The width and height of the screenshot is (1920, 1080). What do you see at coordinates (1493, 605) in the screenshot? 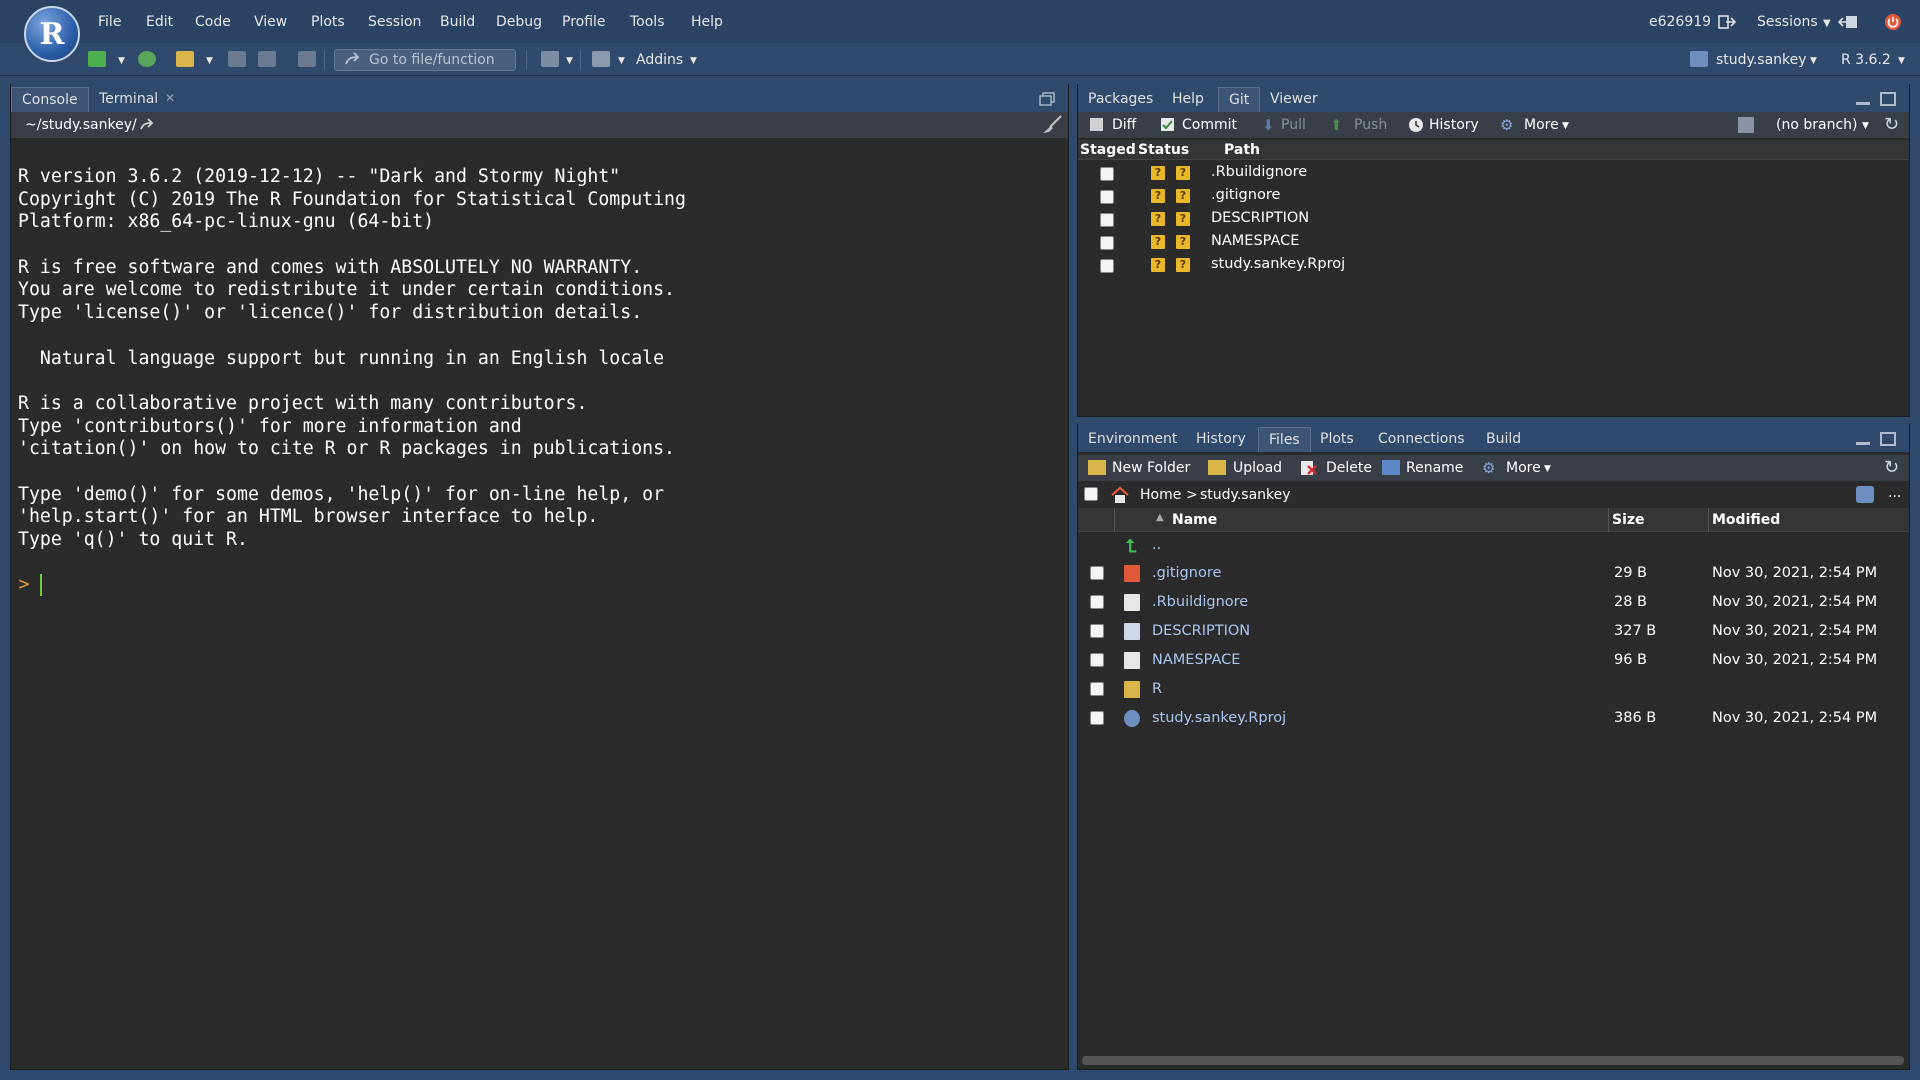
I see `file-row: .Rbuildignore 28 B Nov 30, 2021, 2:54 PM` at bounding box center [1493, 605].